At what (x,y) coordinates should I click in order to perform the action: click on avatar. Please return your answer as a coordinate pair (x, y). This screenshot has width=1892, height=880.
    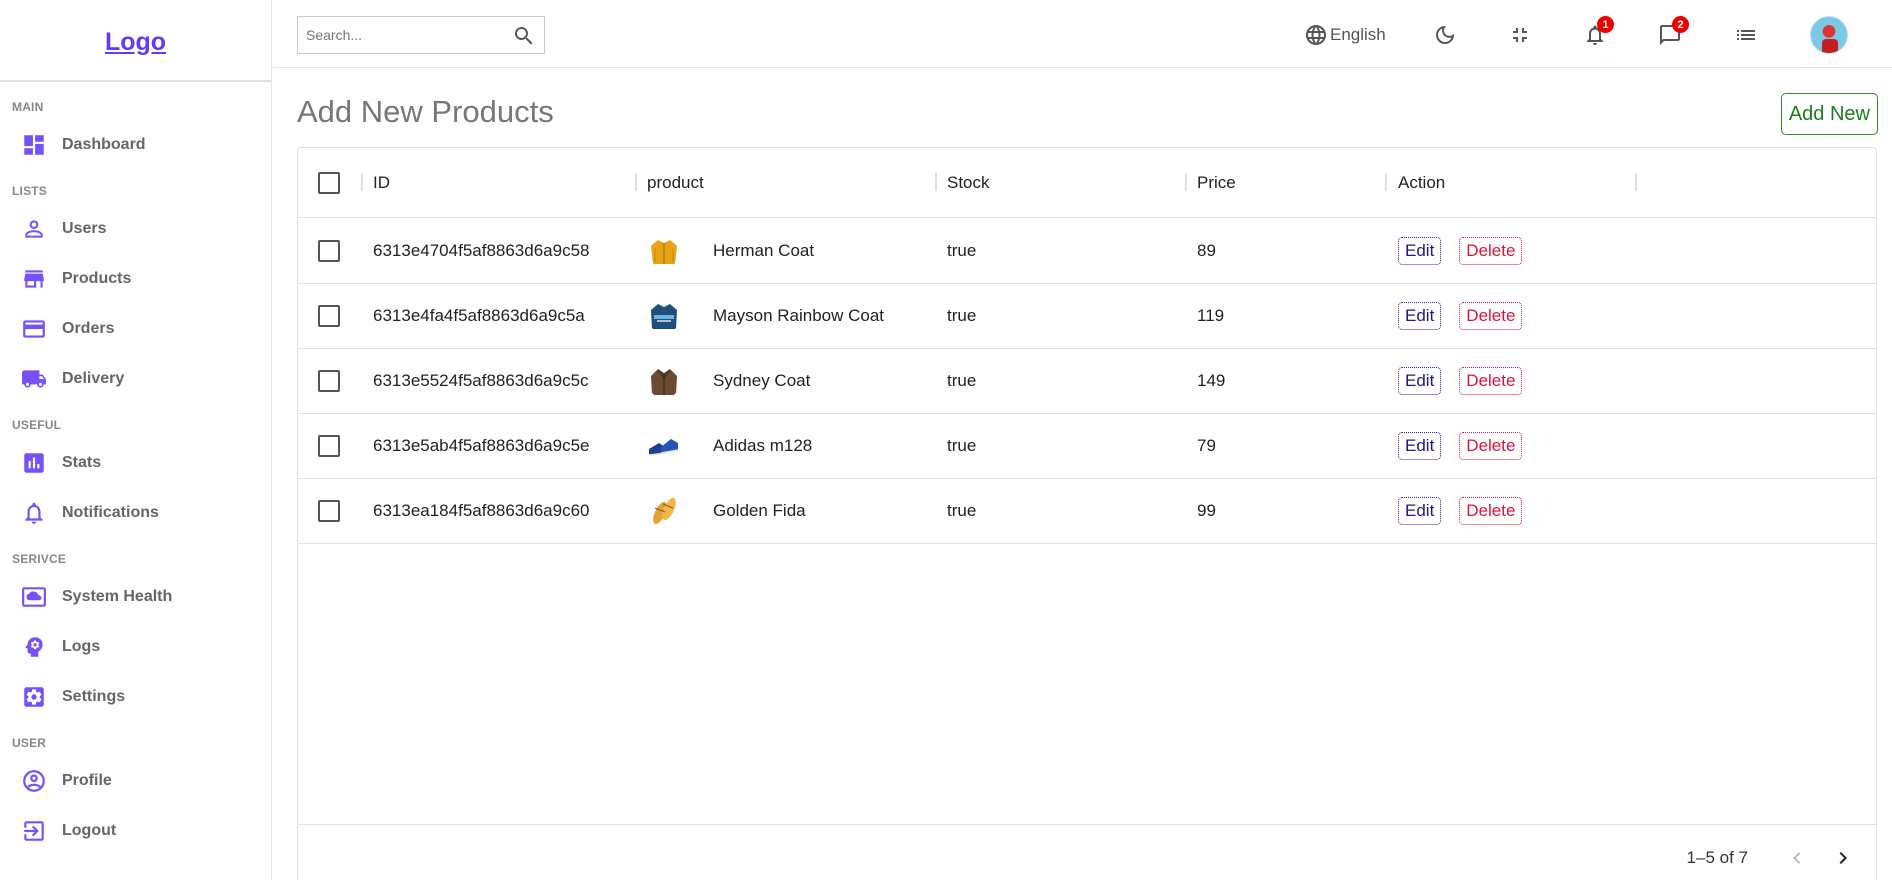
    Looking at the image, I should click on (1829, 35).